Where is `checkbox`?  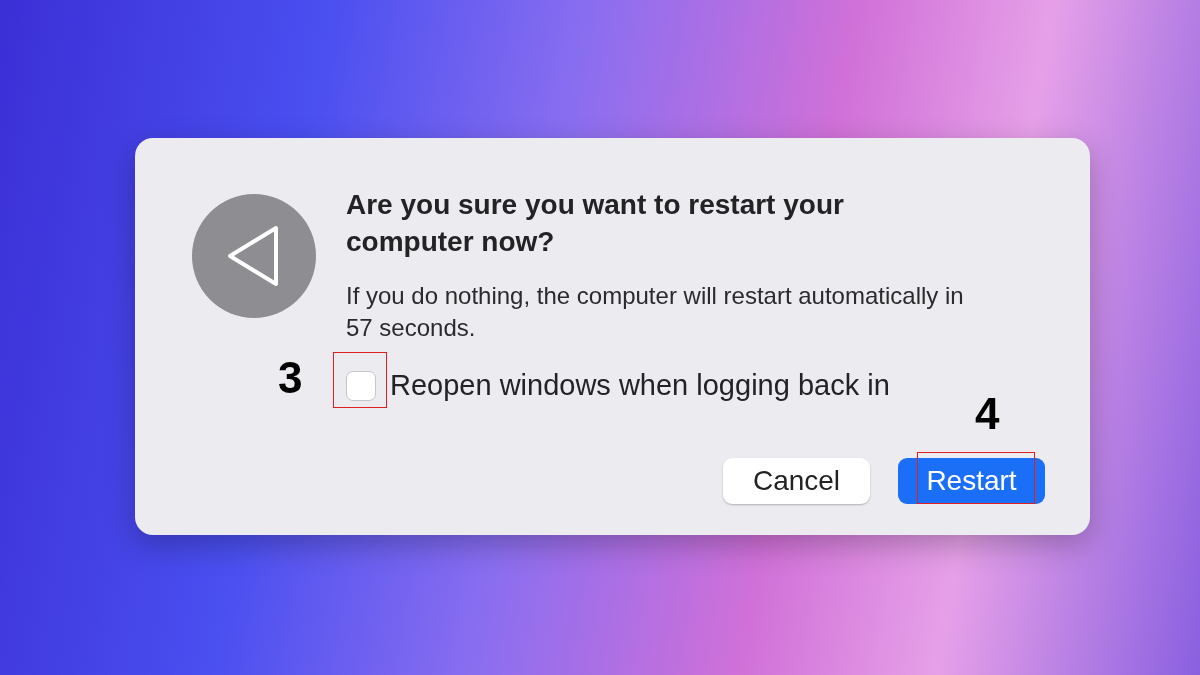
checkbox is located at coordinates (361, 385).